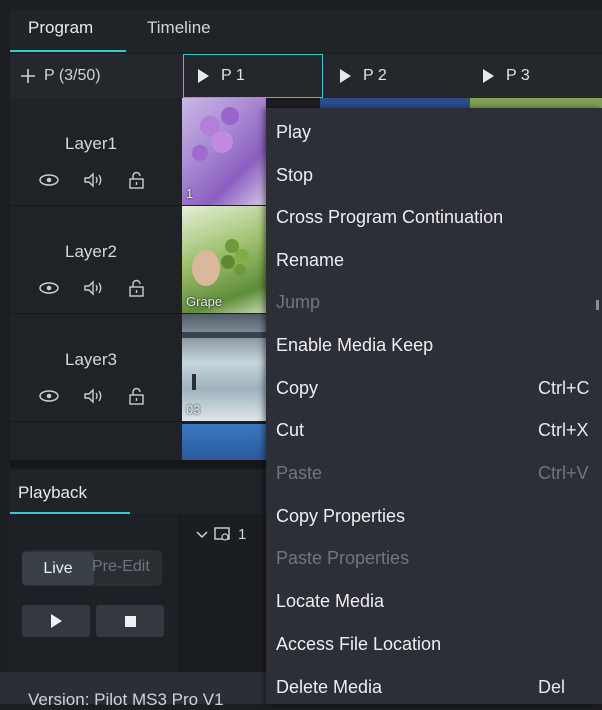 The image size is (602, 710). What do you see at coordinates (253, 76) in the screenshot?
I see `program-tab-p1: P 1` at bounding box center [253, 76].